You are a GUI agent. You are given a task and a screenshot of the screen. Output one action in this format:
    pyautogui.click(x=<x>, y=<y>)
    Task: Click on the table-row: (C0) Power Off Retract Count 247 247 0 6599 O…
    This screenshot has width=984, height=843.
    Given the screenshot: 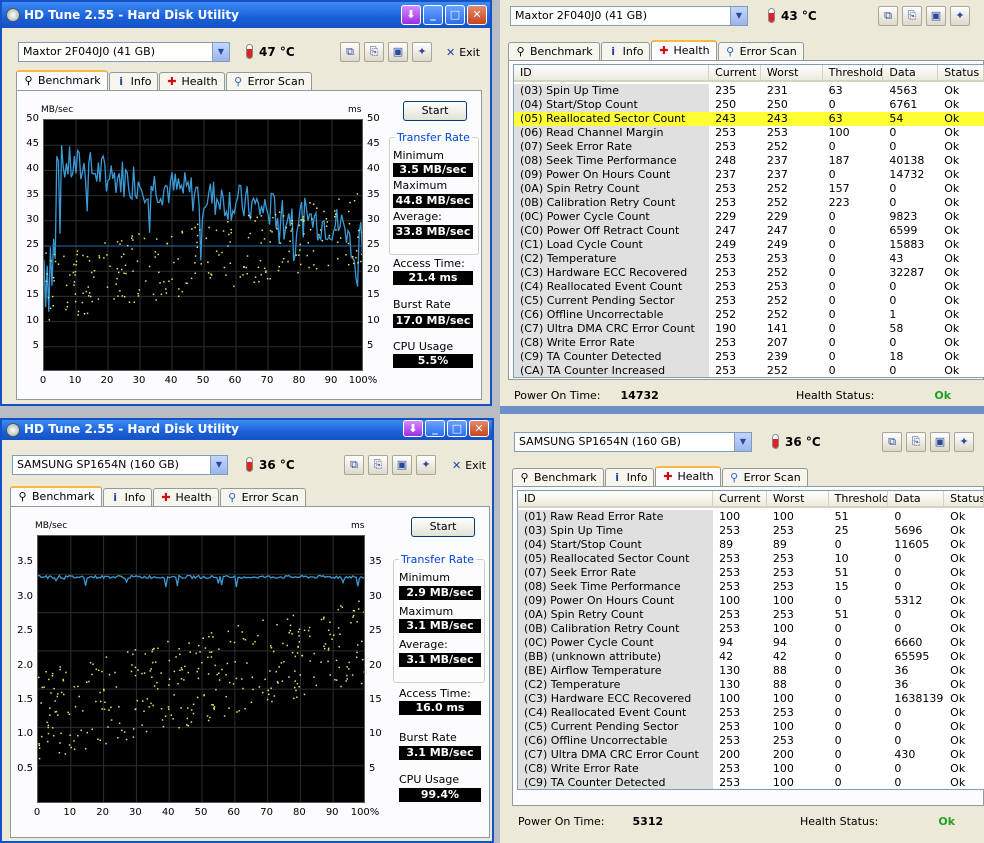 What is the action you would take?
    pyautogui.click(x=749, y=231)
    